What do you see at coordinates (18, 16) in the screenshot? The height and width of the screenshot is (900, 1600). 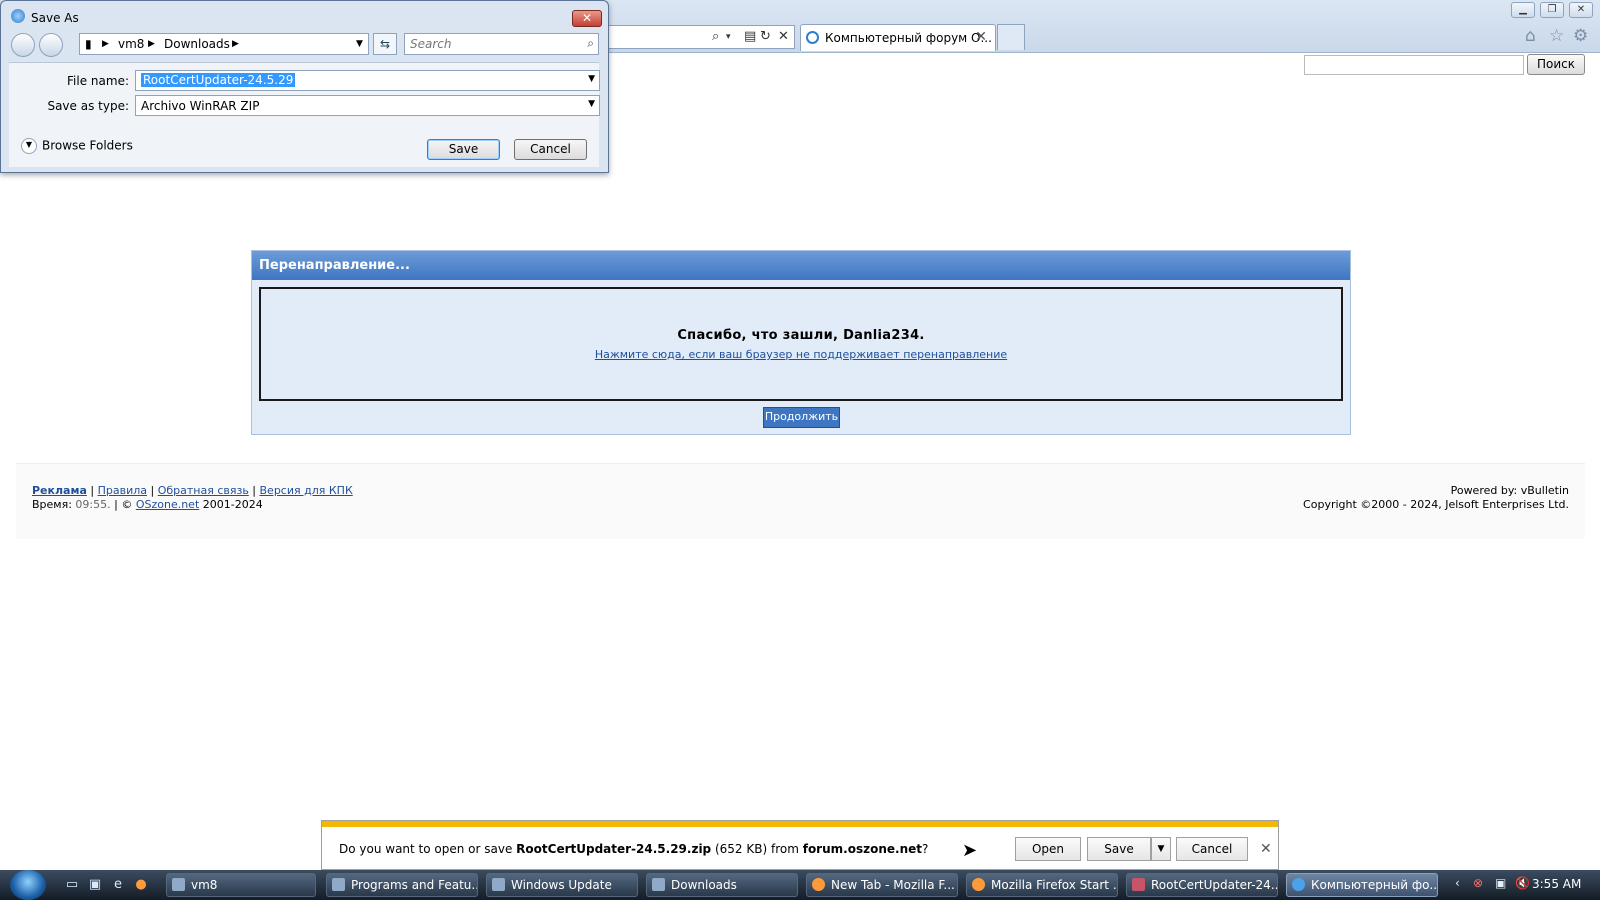 I see `dialog-app-icon` at bounding box center [18, 16].